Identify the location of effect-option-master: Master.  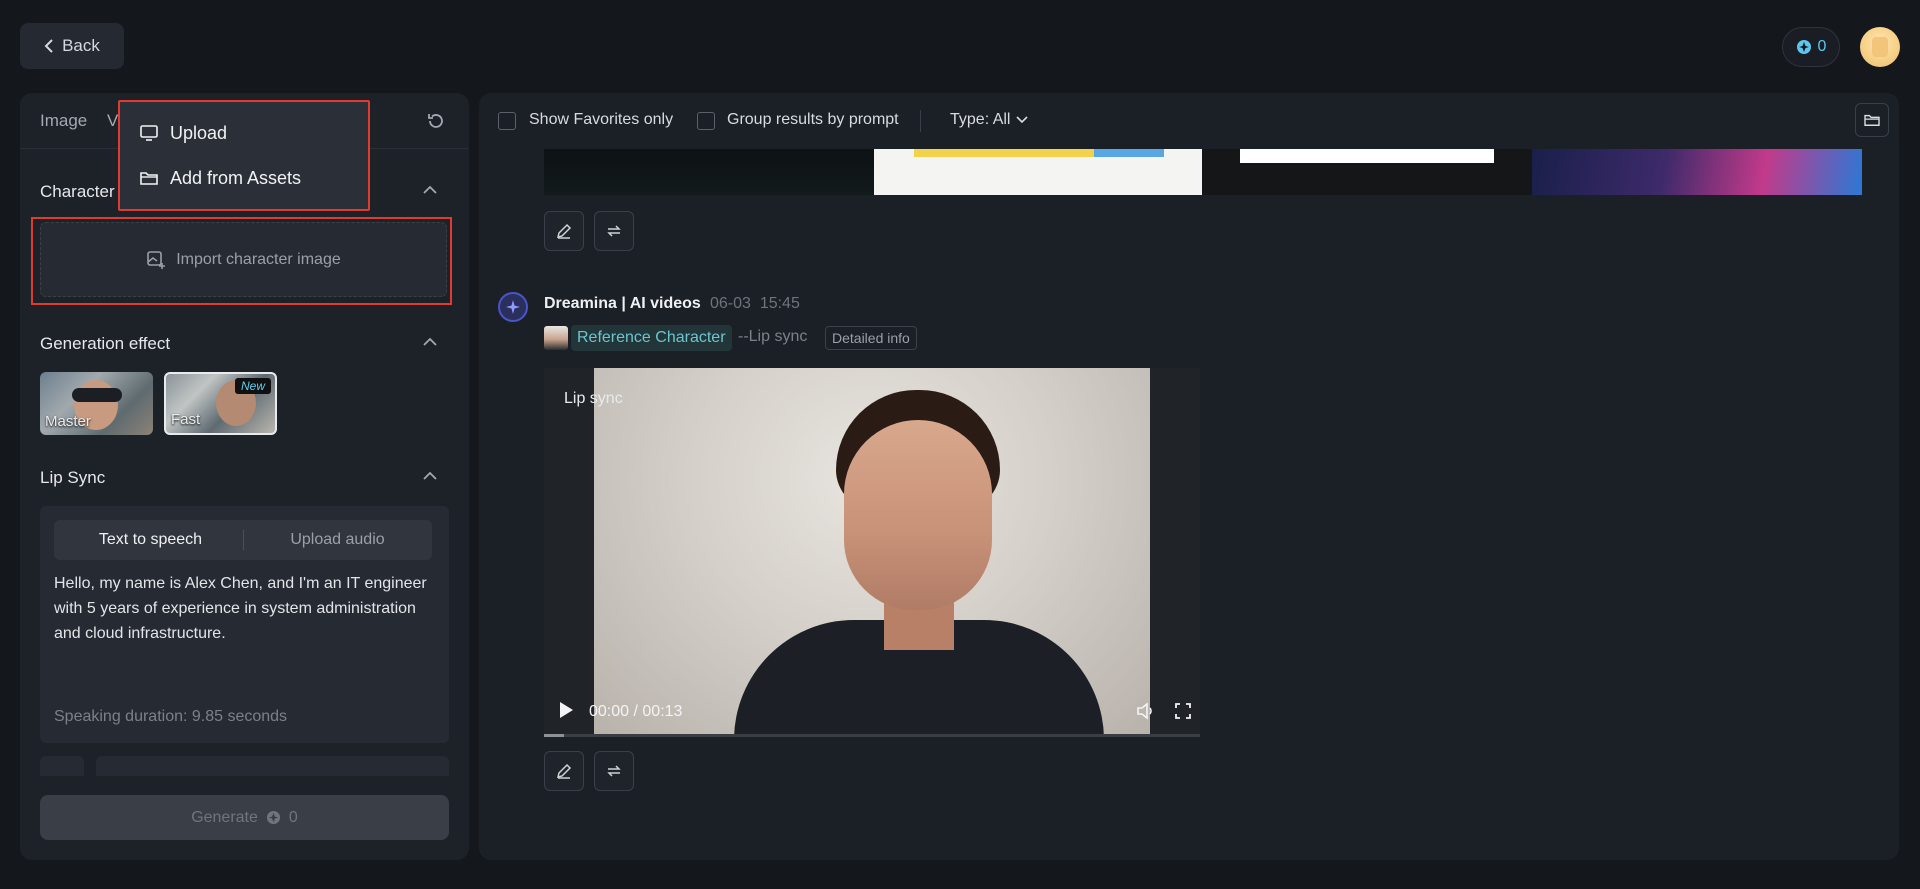
(96, 403).